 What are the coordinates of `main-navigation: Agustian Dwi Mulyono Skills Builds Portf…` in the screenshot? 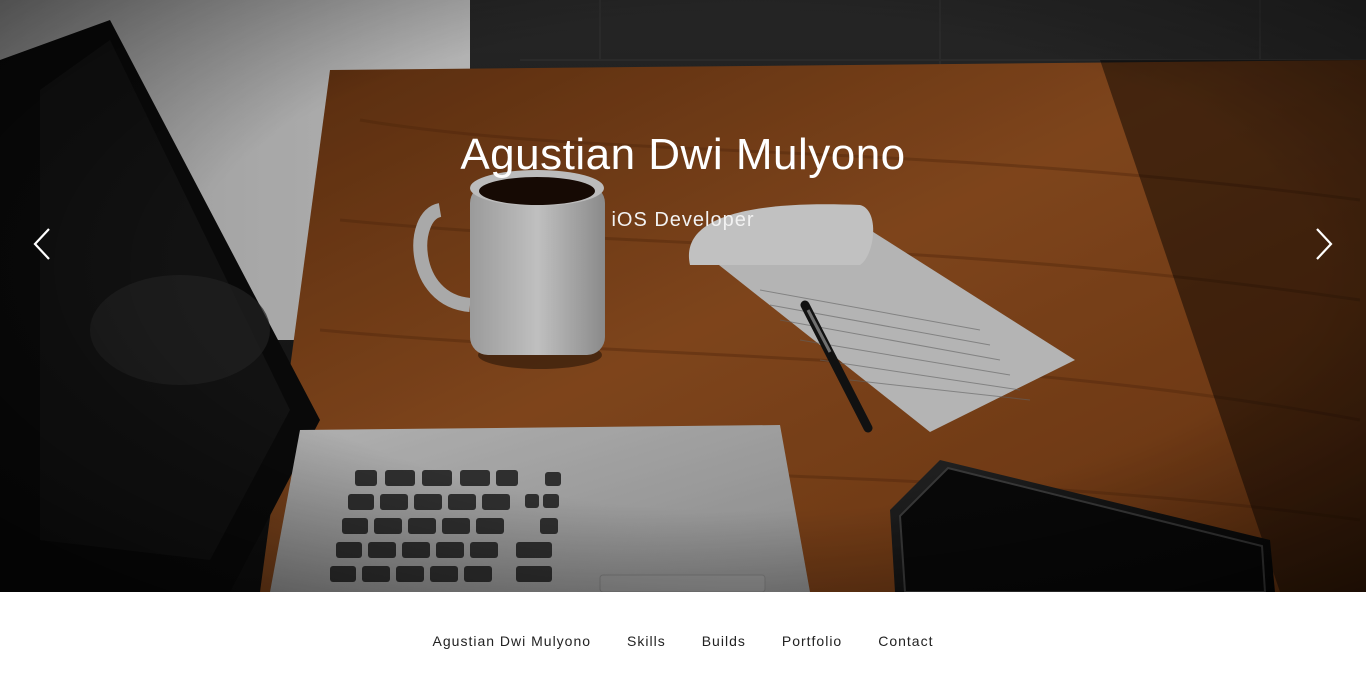 It's located at (683, 638).